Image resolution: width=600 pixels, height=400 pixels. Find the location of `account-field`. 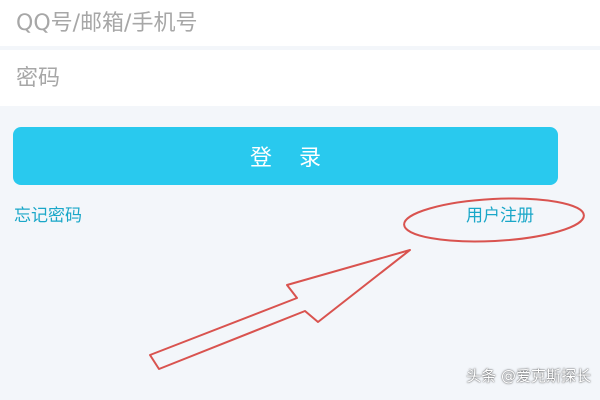

account-field is located at coordinates (300, 23).